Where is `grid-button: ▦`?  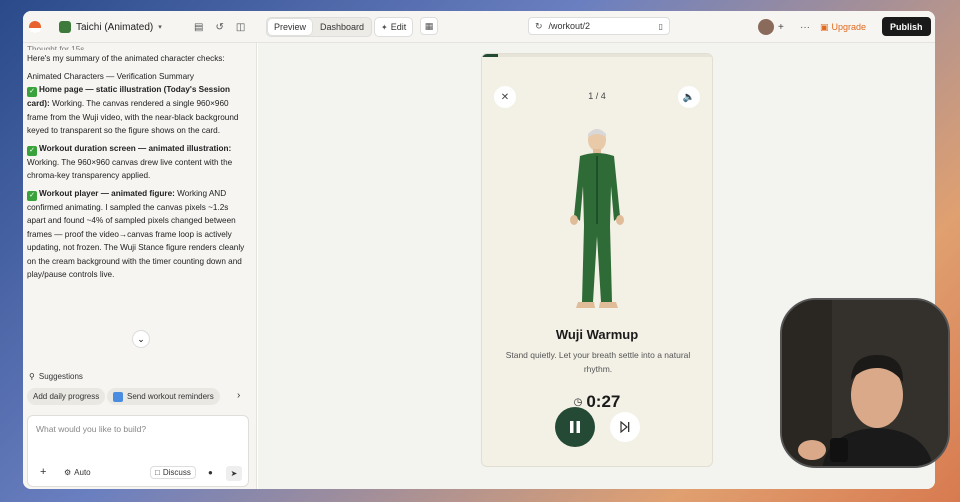
grid-button: ▦ is located at coordinates (429, 26).